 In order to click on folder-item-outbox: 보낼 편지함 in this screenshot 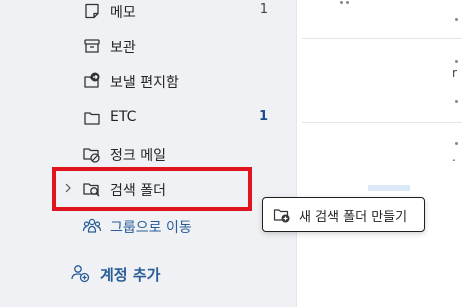, I will do `click(175, 81)`.